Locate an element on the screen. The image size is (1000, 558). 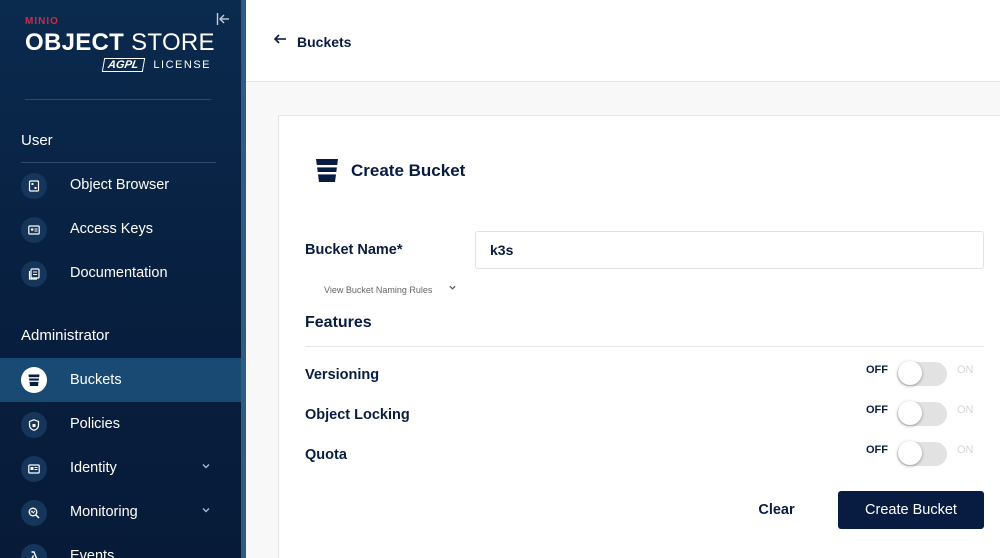
section-user: User is located at coordinates (37, 140).